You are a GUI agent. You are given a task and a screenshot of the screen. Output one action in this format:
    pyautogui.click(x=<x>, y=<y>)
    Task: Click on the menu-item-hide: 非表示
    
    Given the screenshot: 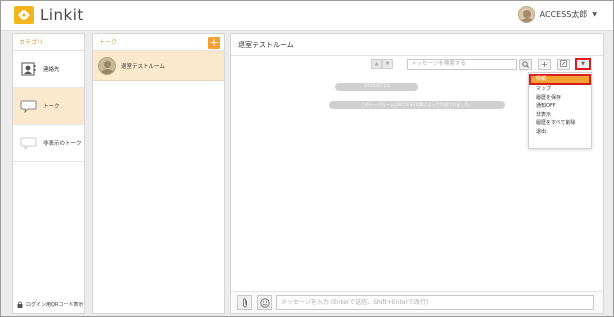 What is the action you would take?
    pyautogui.click(x=560, y=115)
    